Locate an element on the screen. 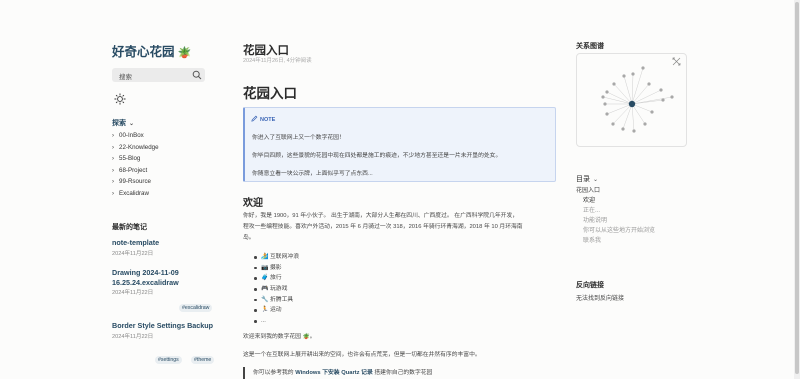 This screenshot has width=800, height=379. pencil-icon is located at coordinates (254, 118).